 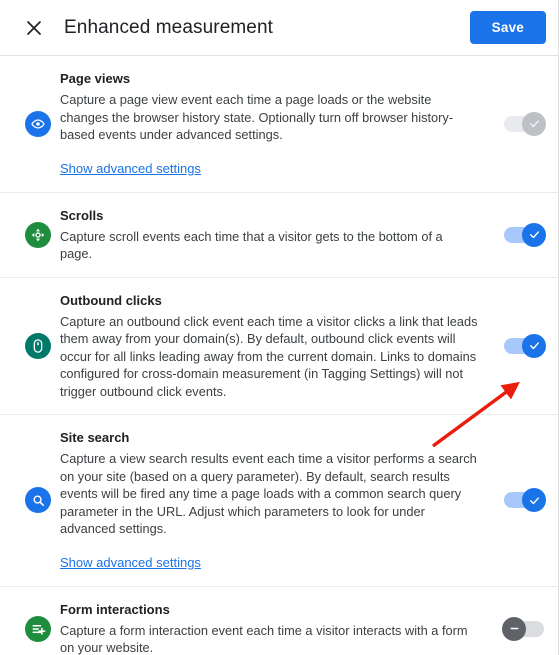 What do you see at coordinates (95, 78) in the screenshot?
I see `setting-title: Page views` at bounding box center [95, 78].